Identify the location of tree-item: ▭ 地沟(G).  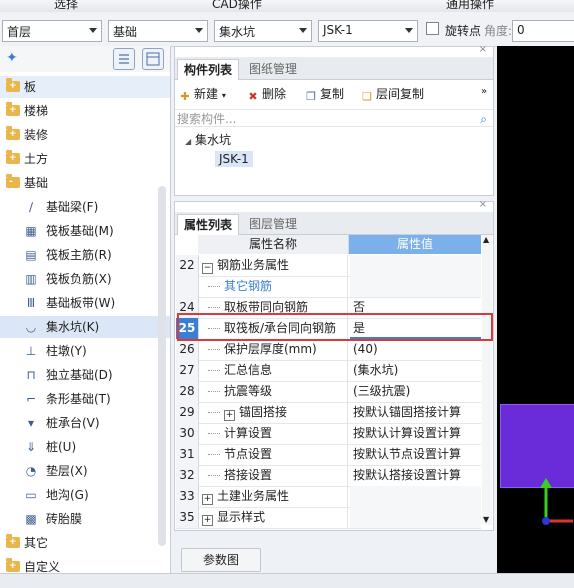
(85, 495).